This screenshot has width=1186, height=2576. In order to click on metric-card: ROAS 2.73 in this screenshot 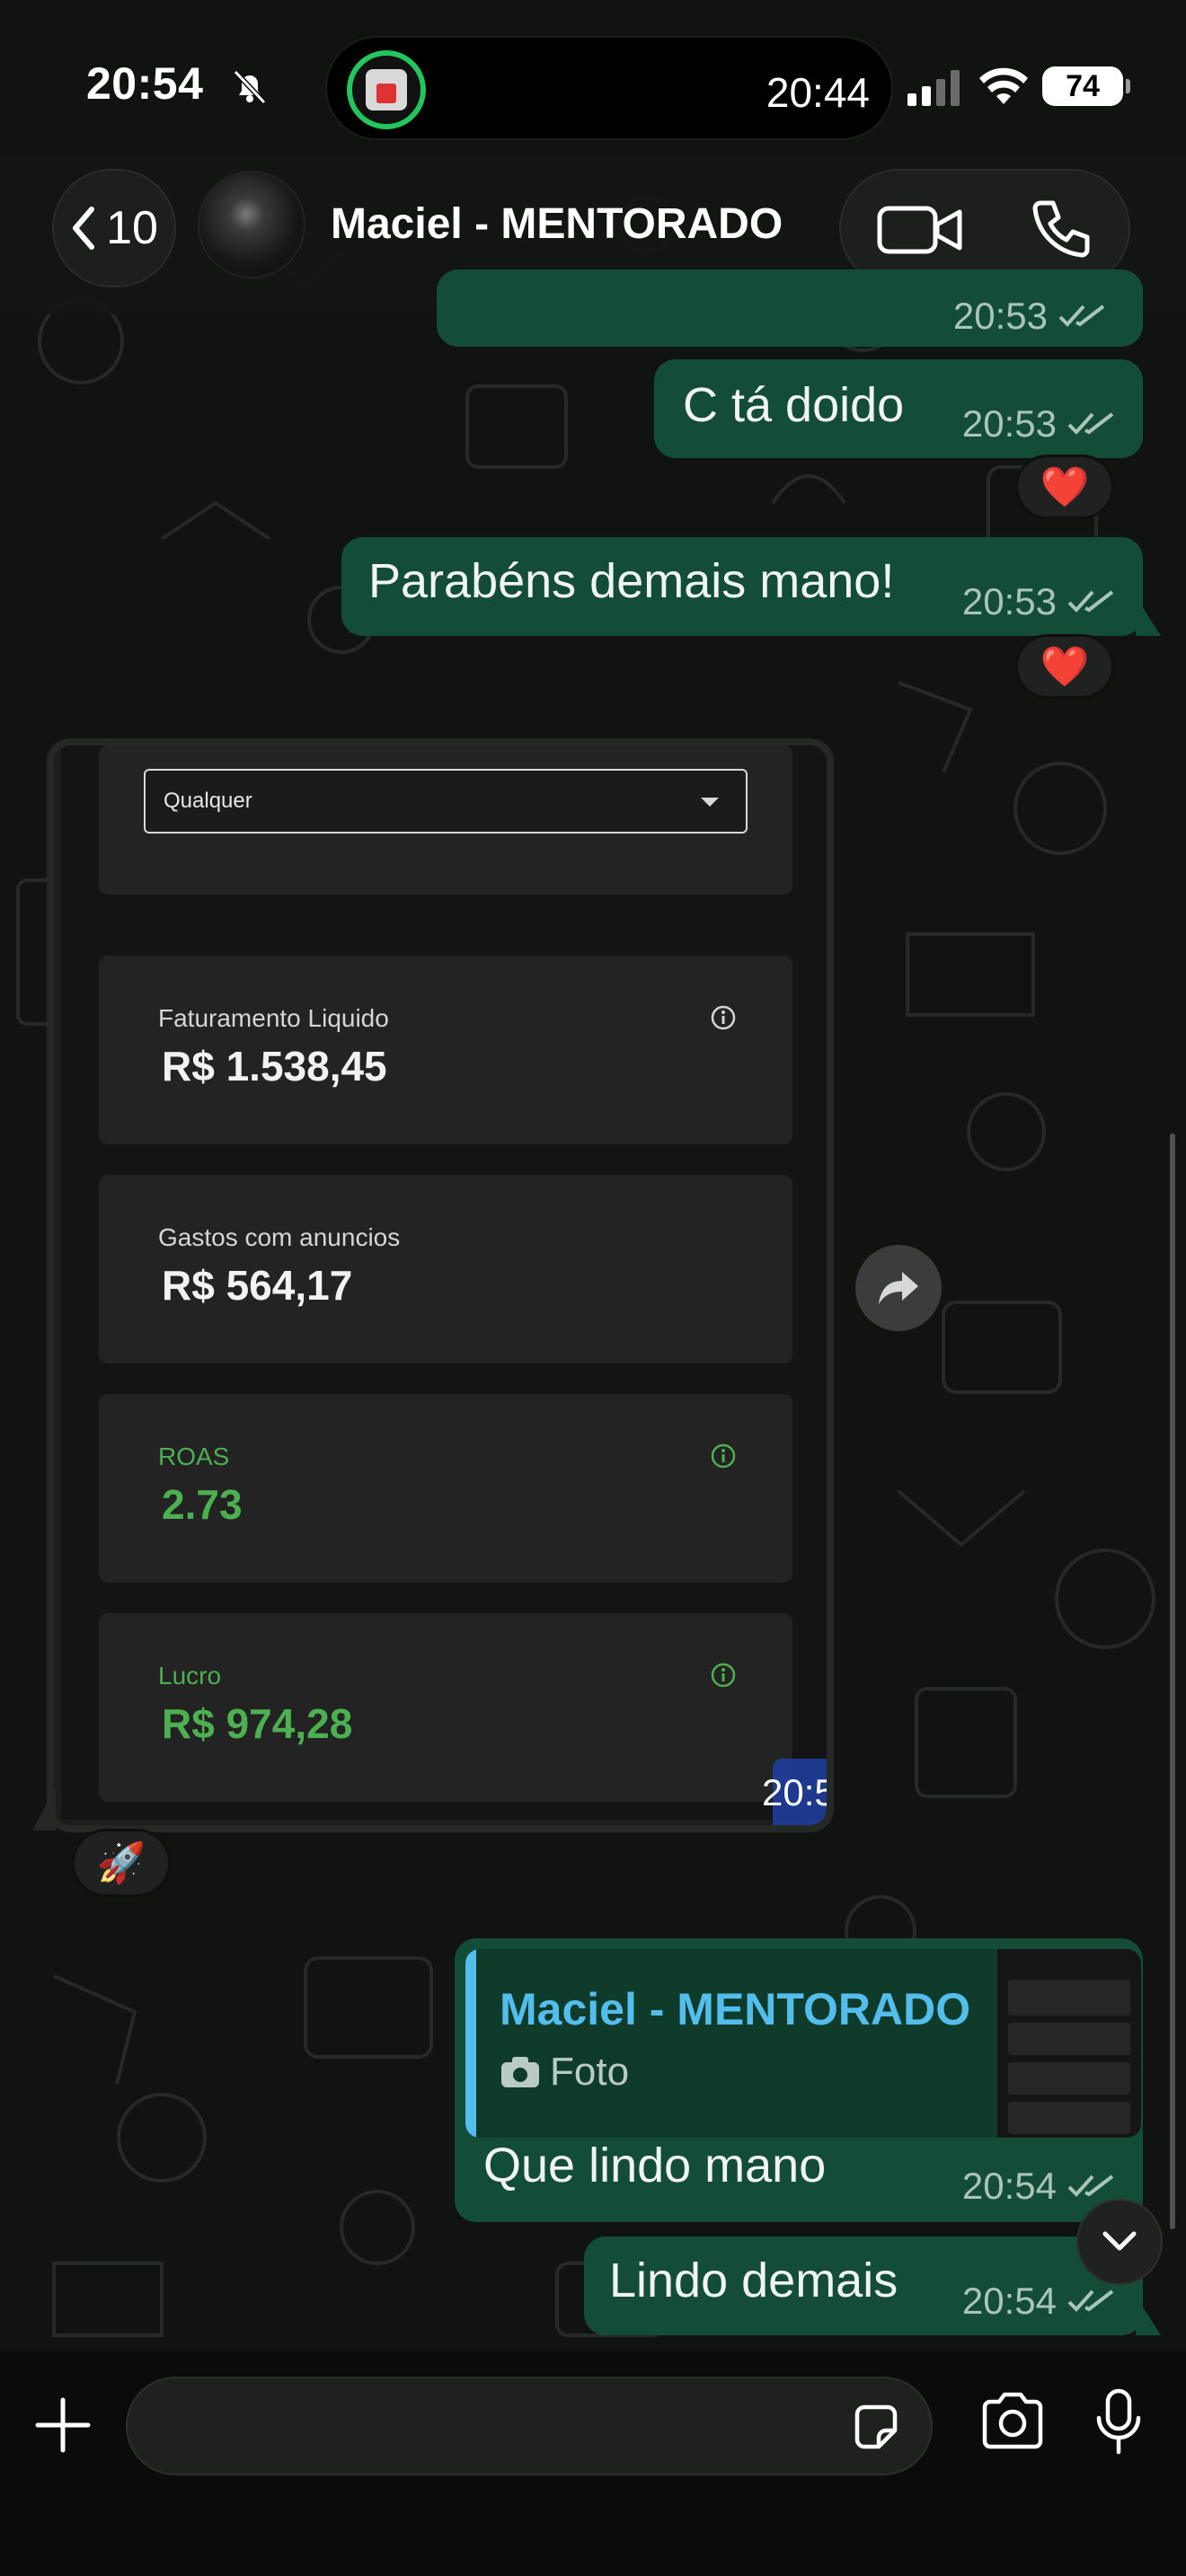, I will do `click(445, 1488)`.